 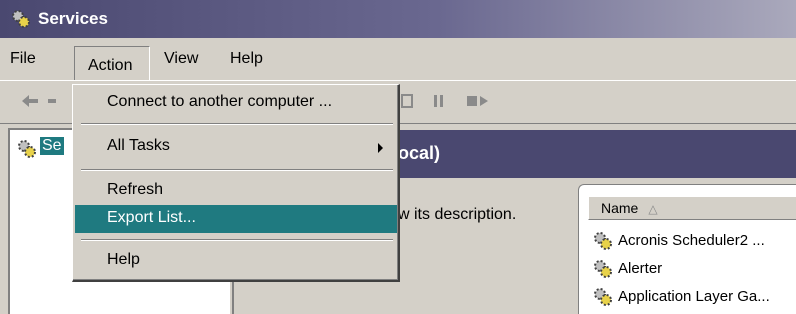 What do you see at coordinates (419, 153) in the screenshot?
I see `details-title: ocal)` at bounding box center [419, 153].